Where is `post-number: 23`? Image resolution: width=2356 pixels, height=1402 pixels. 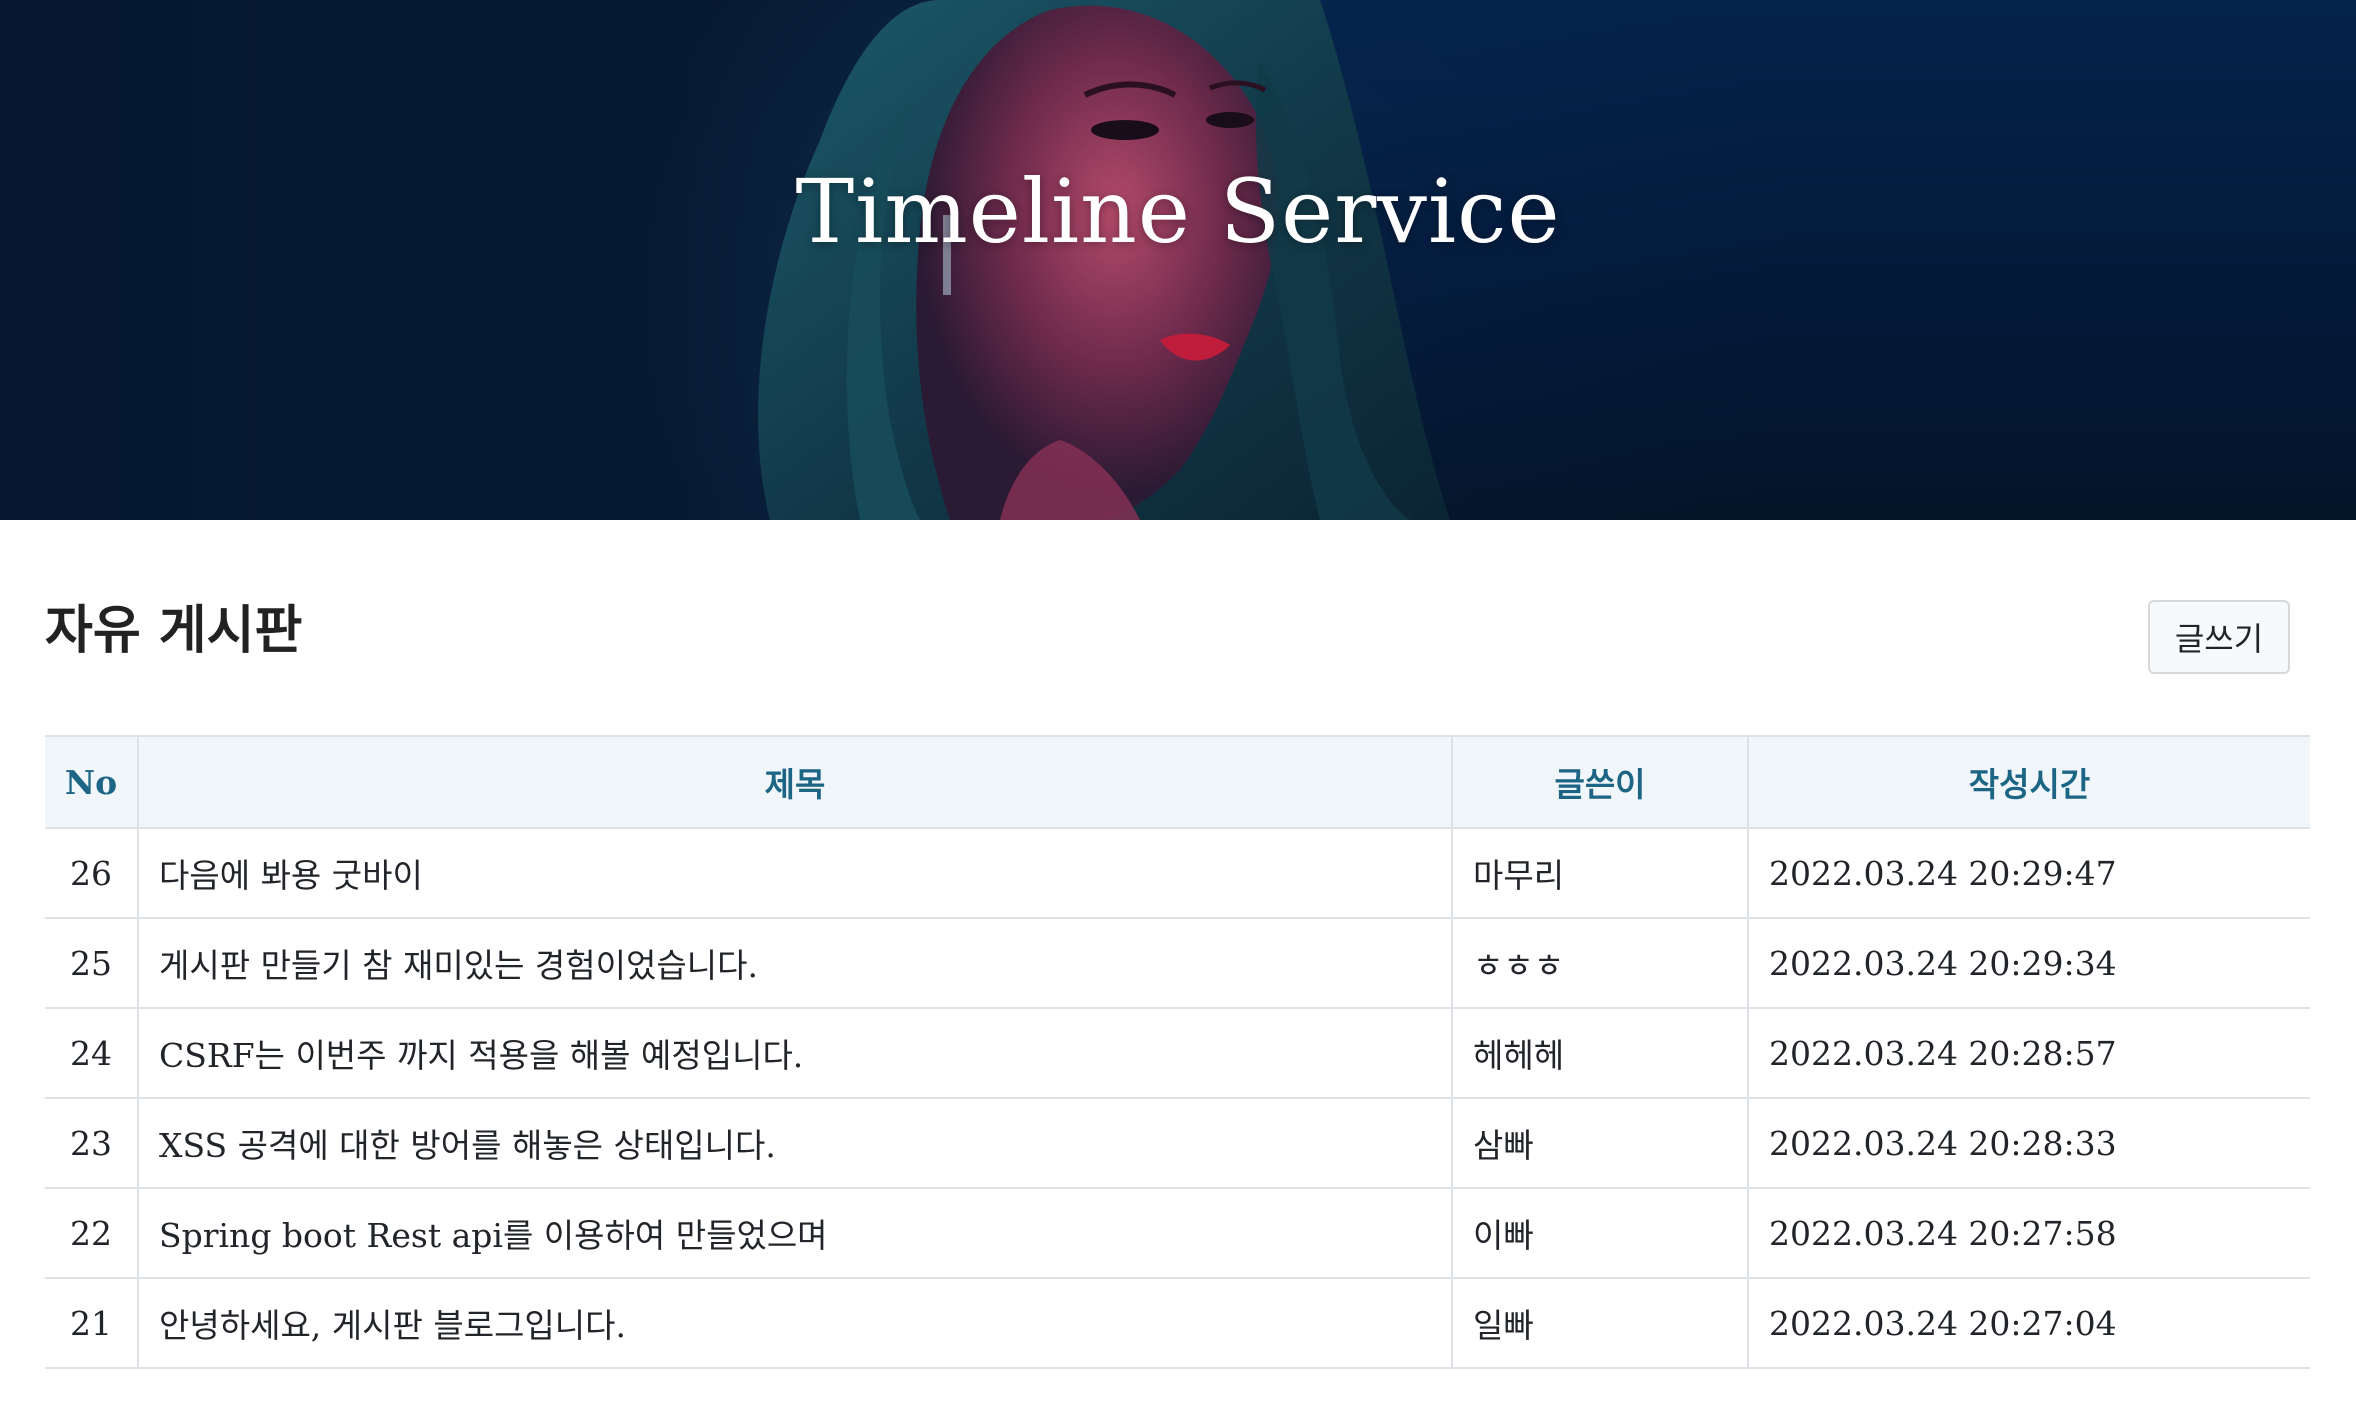 post-number: 23 is located at coordinates (91, 1143).